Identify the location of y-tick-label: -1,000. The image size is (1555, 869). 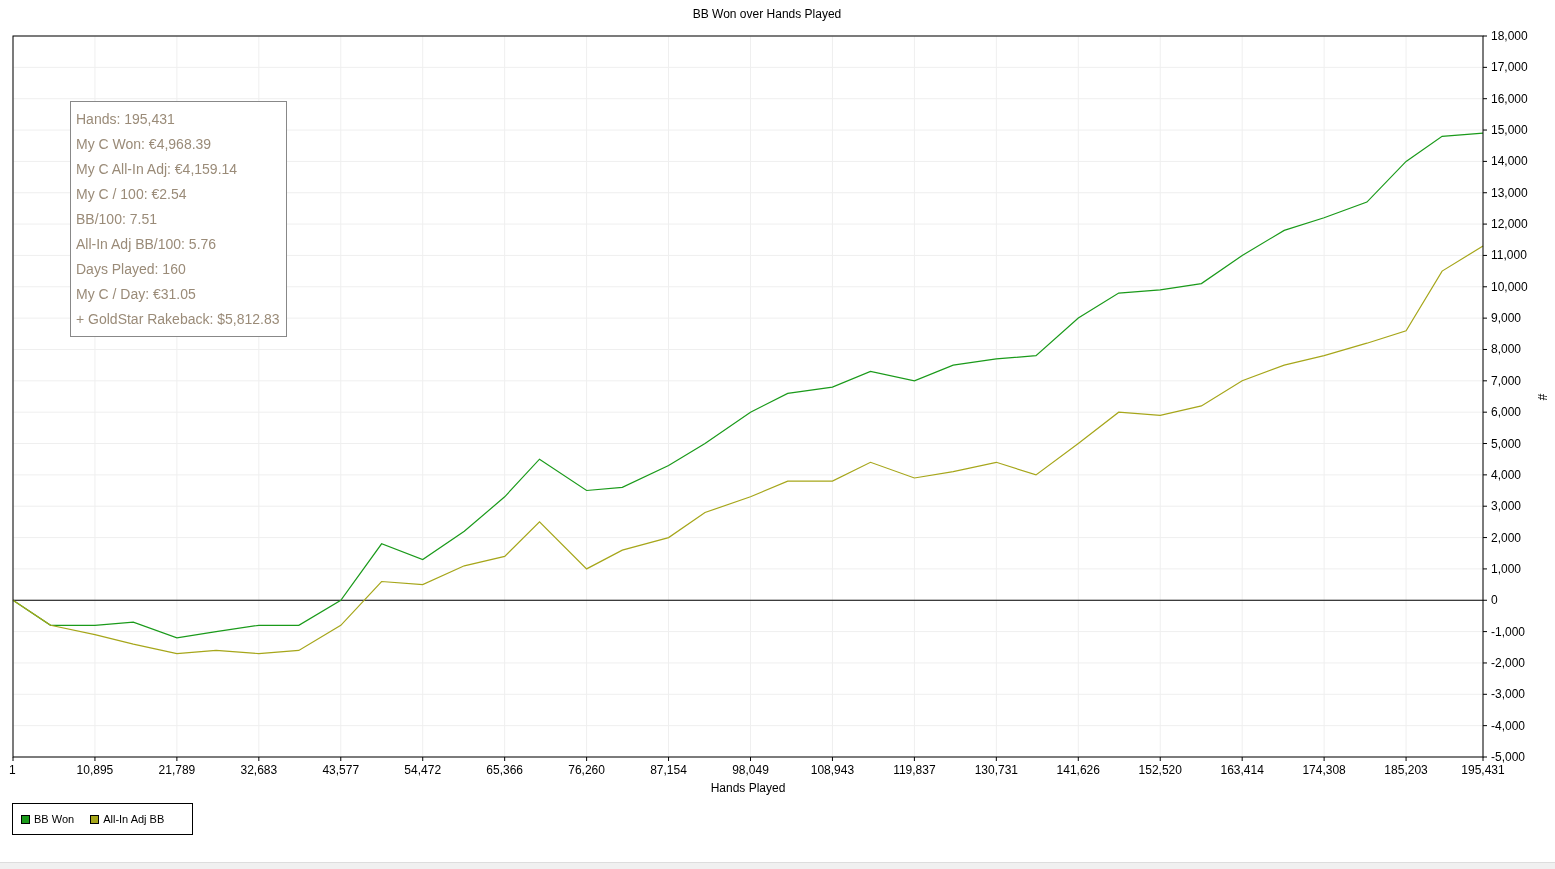
(1508, 631).